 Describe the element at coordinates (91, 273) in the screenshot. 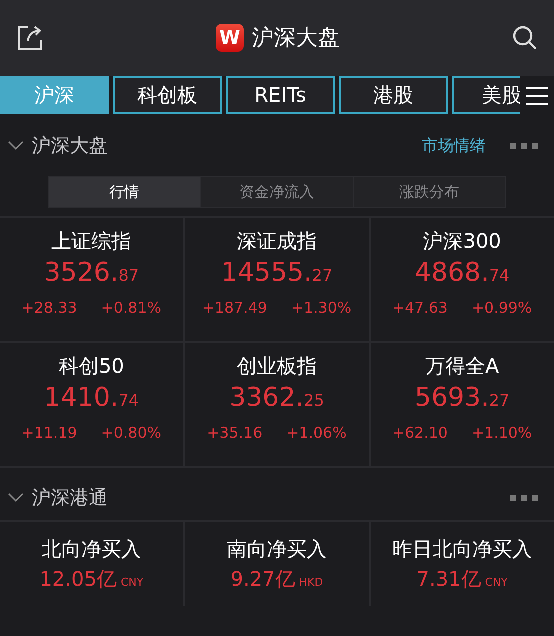

I see `index-value: 3526.87` at that location.